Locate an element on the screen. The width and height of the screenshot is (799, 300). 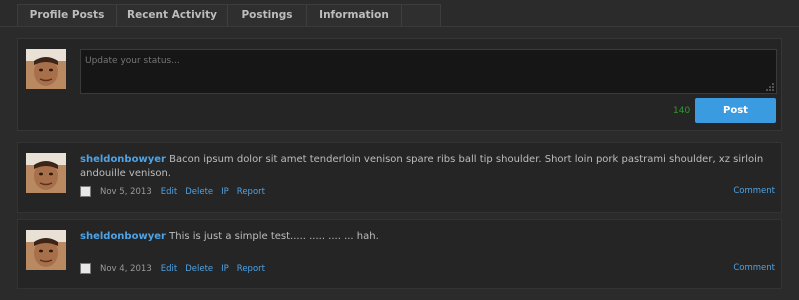
post-meta: Nov 4, 2013 Edit Delete IP Report is located at coordinates (176, 268).